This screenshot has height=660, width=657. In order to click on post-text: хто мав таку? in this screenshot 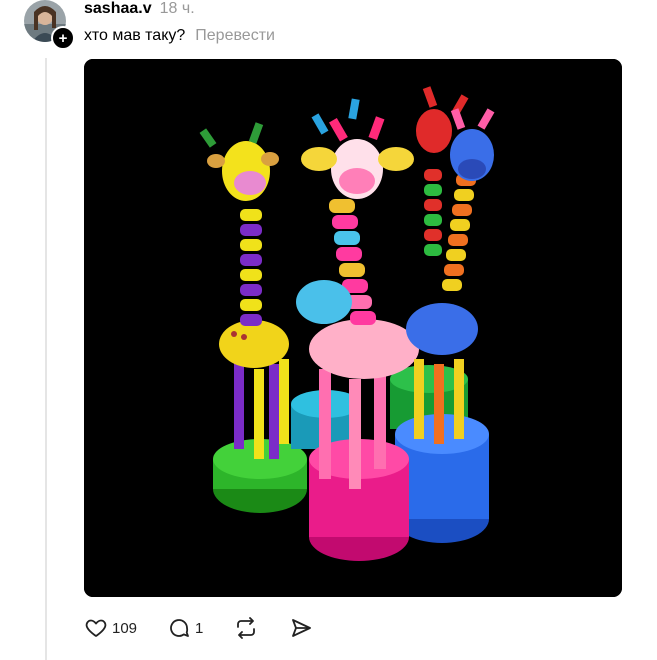, I will do `click(135, 35)`.